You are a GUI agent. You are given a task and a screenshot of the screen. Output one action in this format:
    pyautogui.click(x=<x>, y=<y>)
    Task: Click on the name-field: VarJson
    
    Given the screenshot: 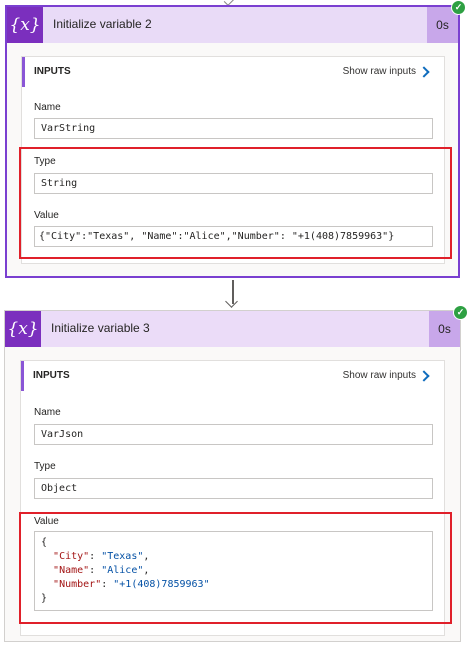 What is the action you would take?
    pyautogui.click(x=233, y=434)
    